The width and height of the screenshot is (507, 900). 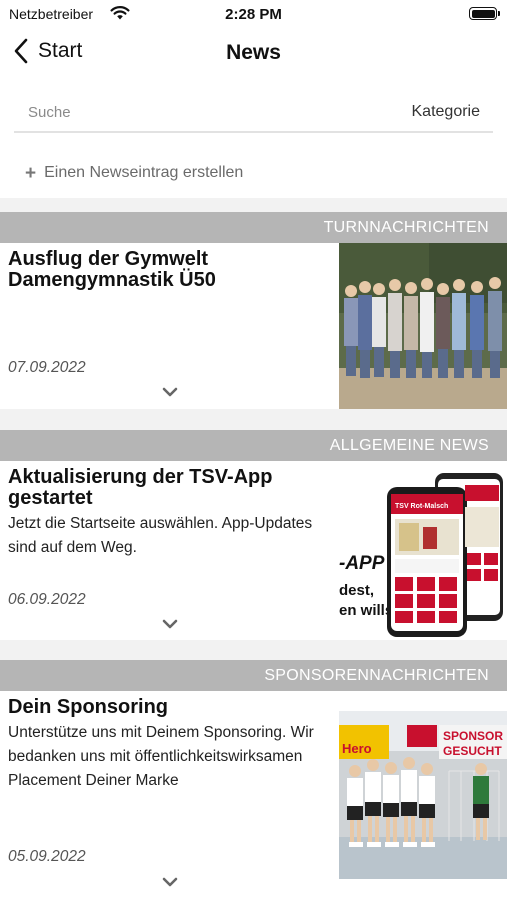 What do you see at coordinates (253, 173) in the screenshot?
I see `create-news-button: + Einen Newseintrag erstellen` at bounding box center [253, 173].